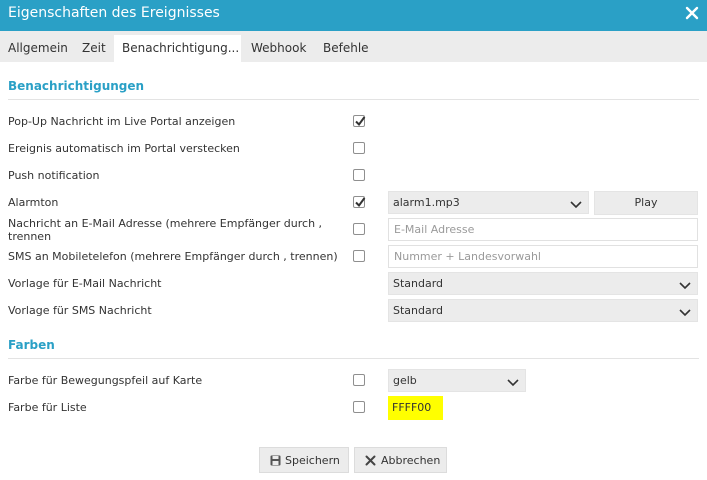 The width and height of the screenshot is (707, 480). What do you see at coordinates (47, 407) in the screenshot?
I see `list-color-label: Farbe für Liste` at bounding box center [47, 407].